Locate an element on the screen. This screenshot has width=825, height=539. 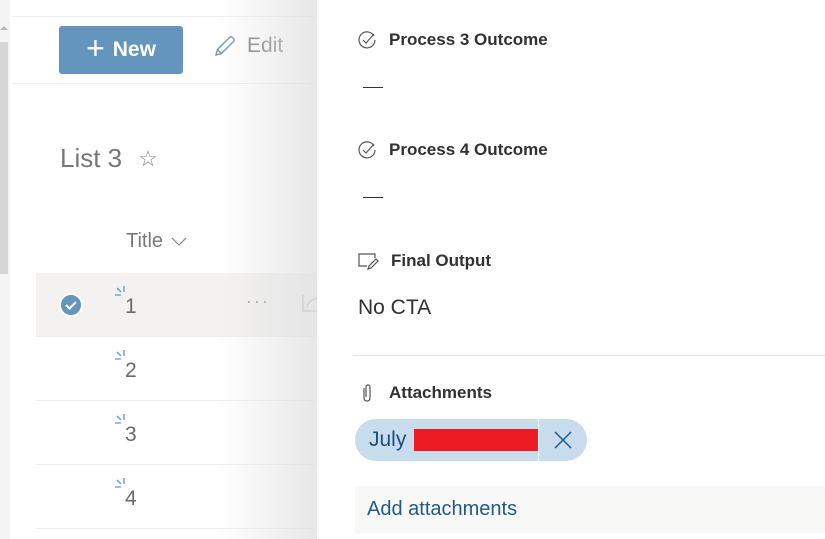
vertical-scrollbar is located at coordinates (5, 269).